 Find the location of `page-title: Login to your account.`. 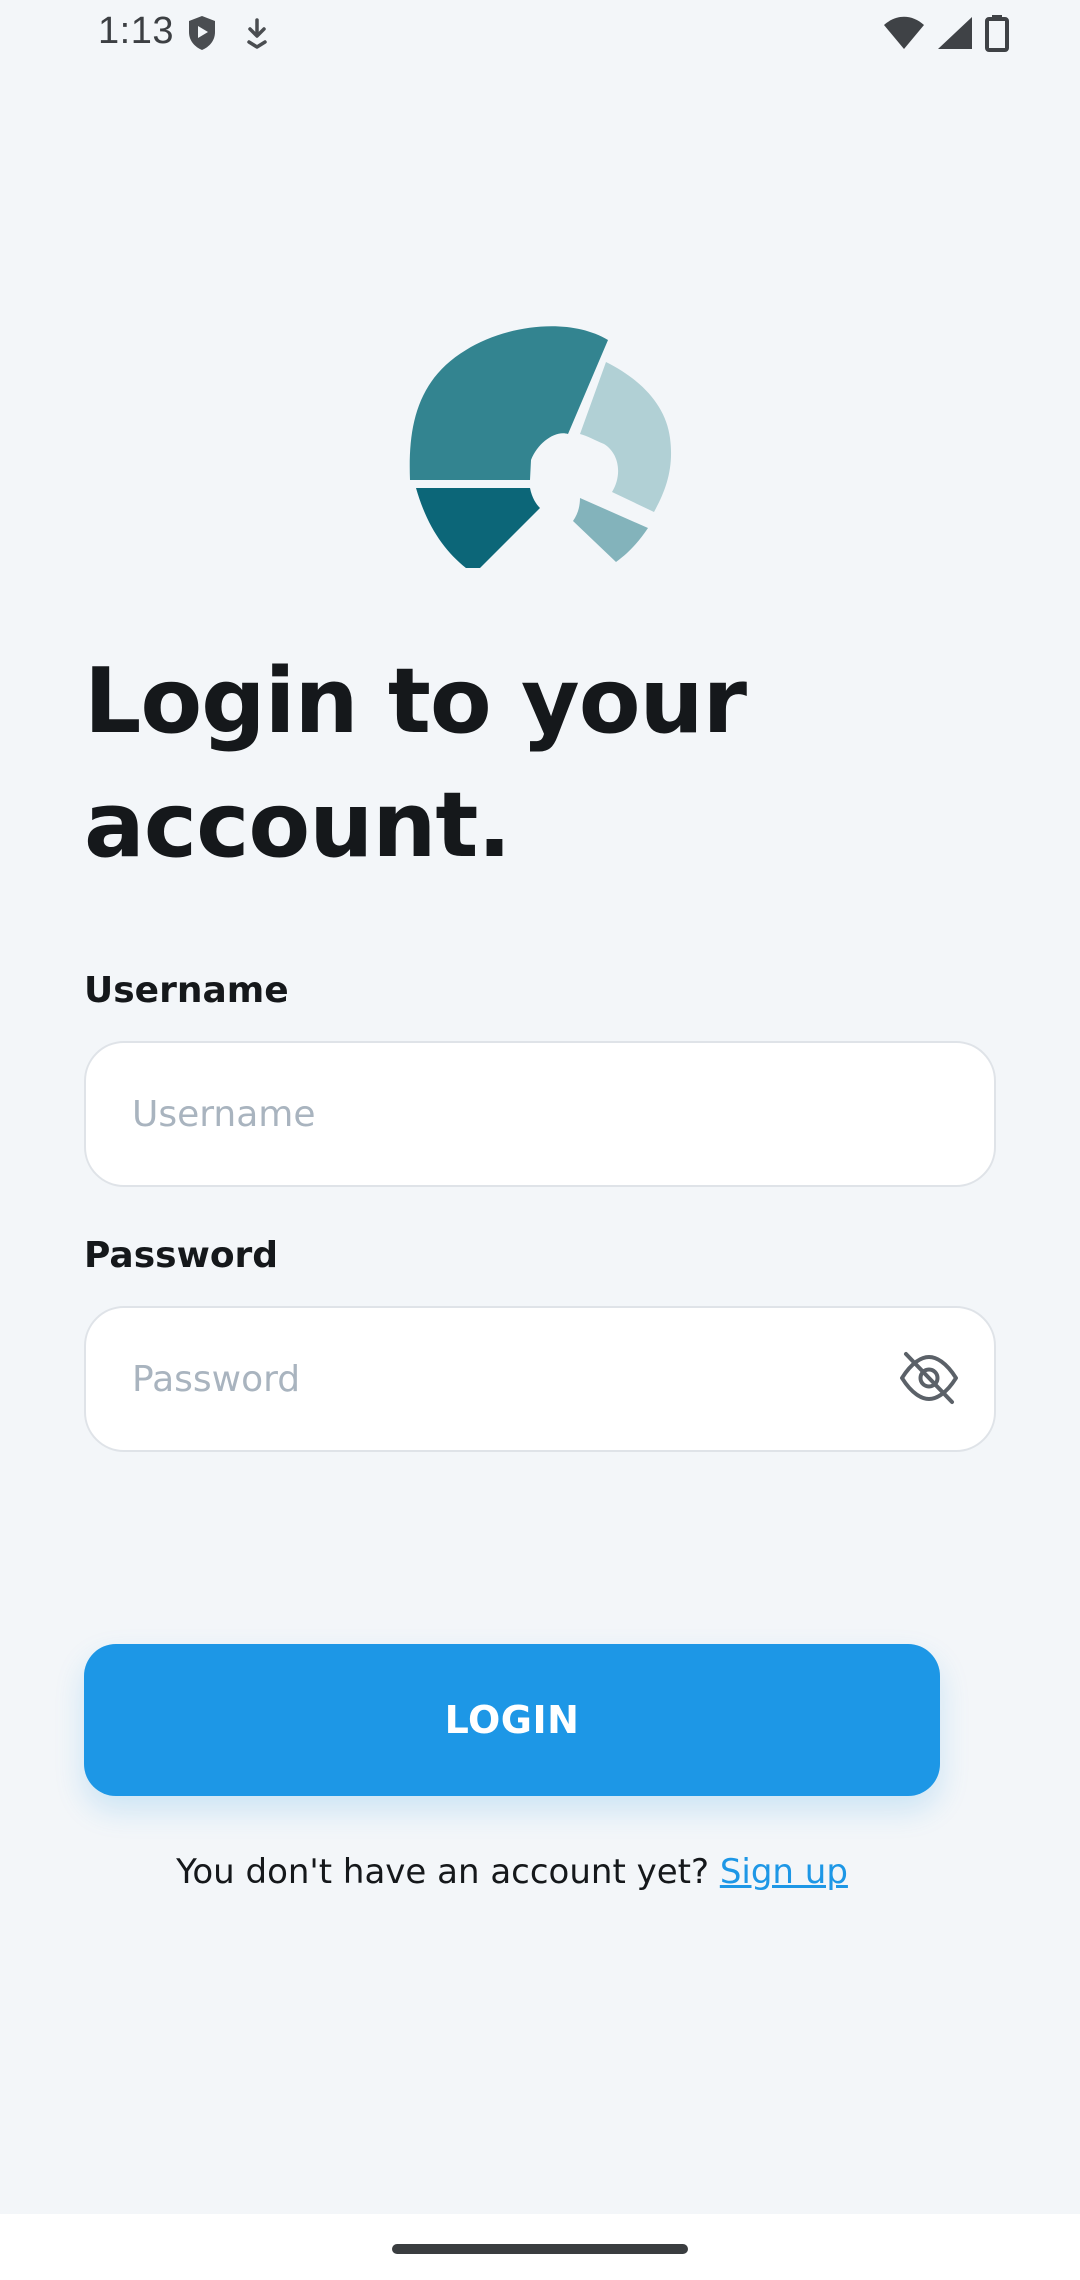

page-title: Login to your account. is located at coordinates (415, 763).